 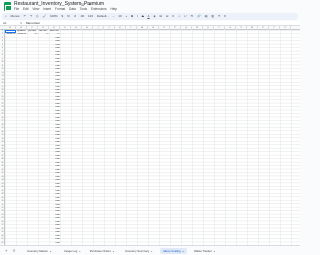 I want to click on table-cell: 12, so click(x=43, y=34).